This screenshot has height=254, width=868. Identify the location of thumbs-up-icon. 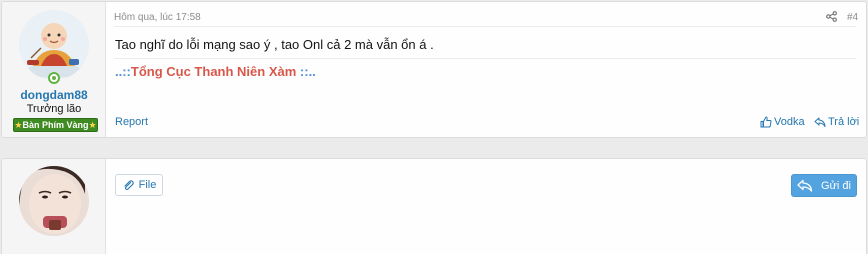
(766, 122).